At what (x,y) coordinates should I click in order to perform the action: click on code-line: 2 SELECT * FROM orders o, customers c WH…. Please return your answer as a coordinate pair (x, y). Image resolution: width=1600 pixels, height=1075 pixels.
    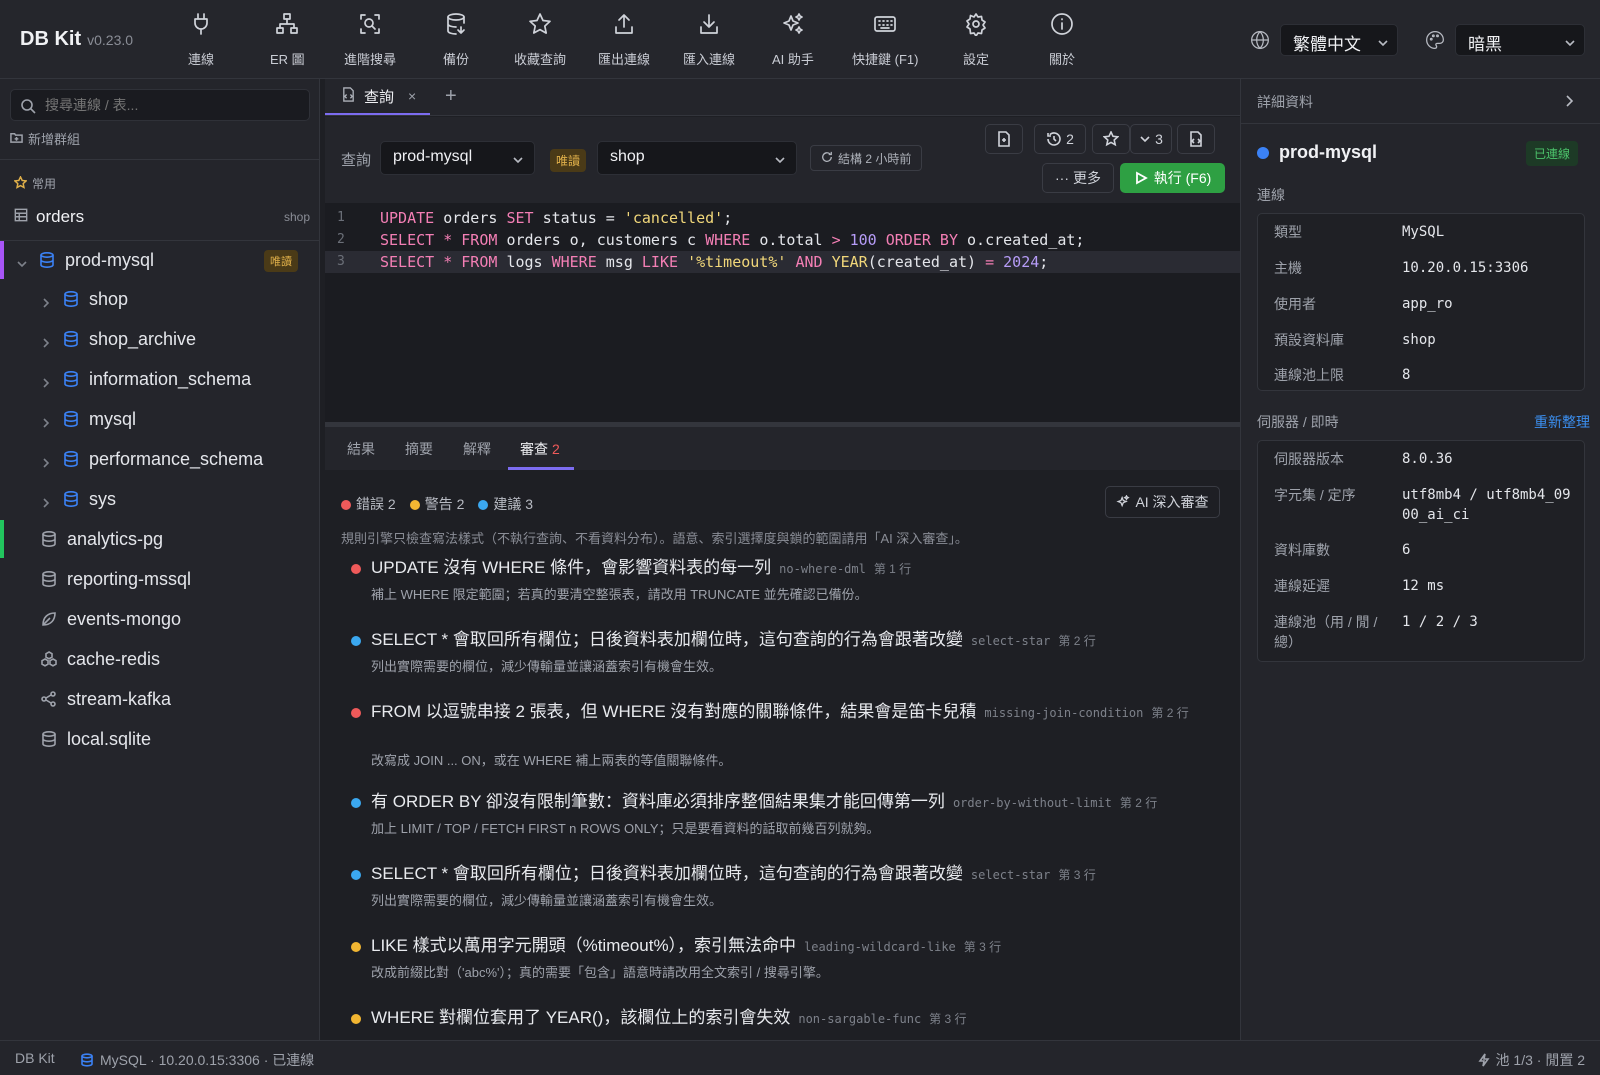
    Looking at the image, I should click on (782, 240).